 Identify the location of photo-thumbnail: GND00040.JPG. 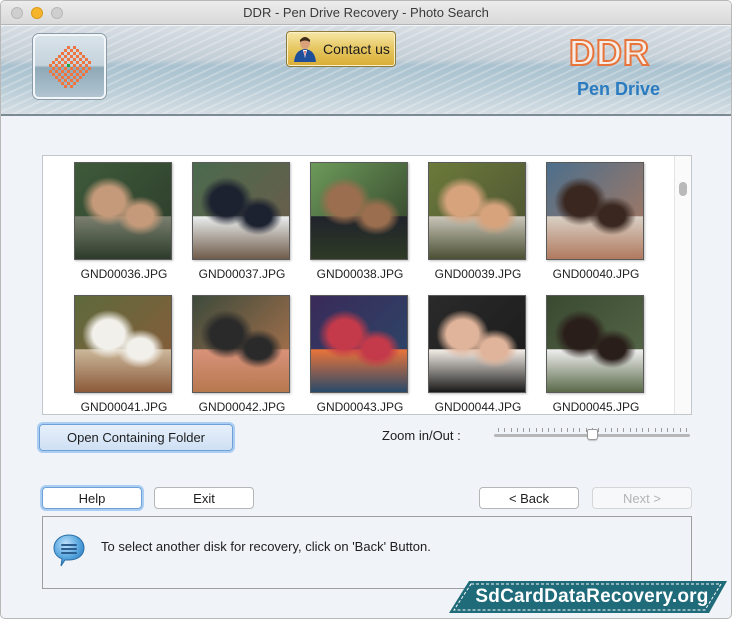
(596, 221).